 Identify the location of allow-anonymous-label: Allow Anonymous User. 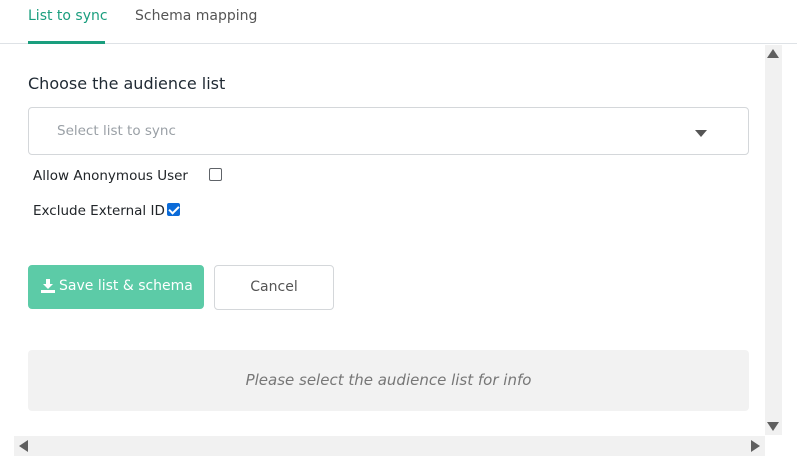
(110, 176).